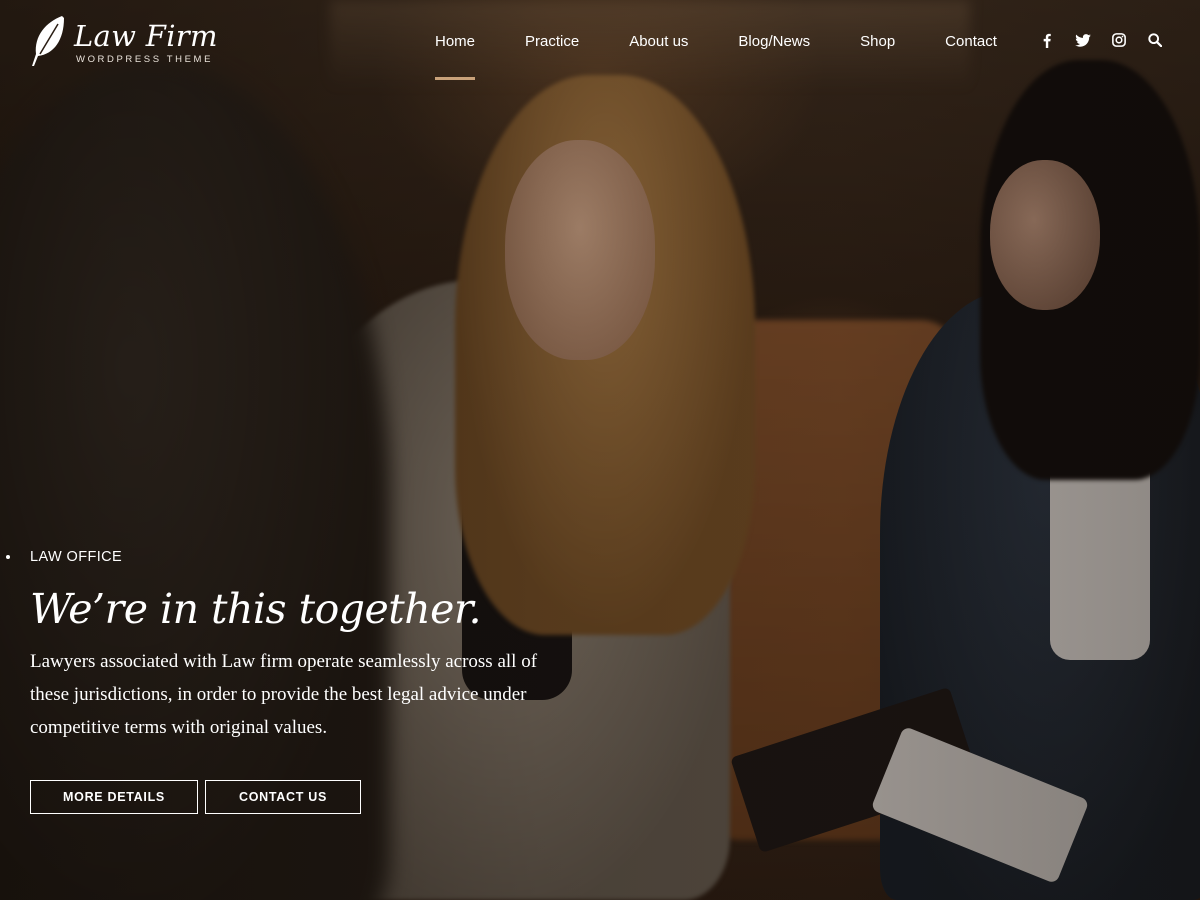 The image size is (1200, 900). I want to click on nav-item-label: Blog/News, so click(774, 41).